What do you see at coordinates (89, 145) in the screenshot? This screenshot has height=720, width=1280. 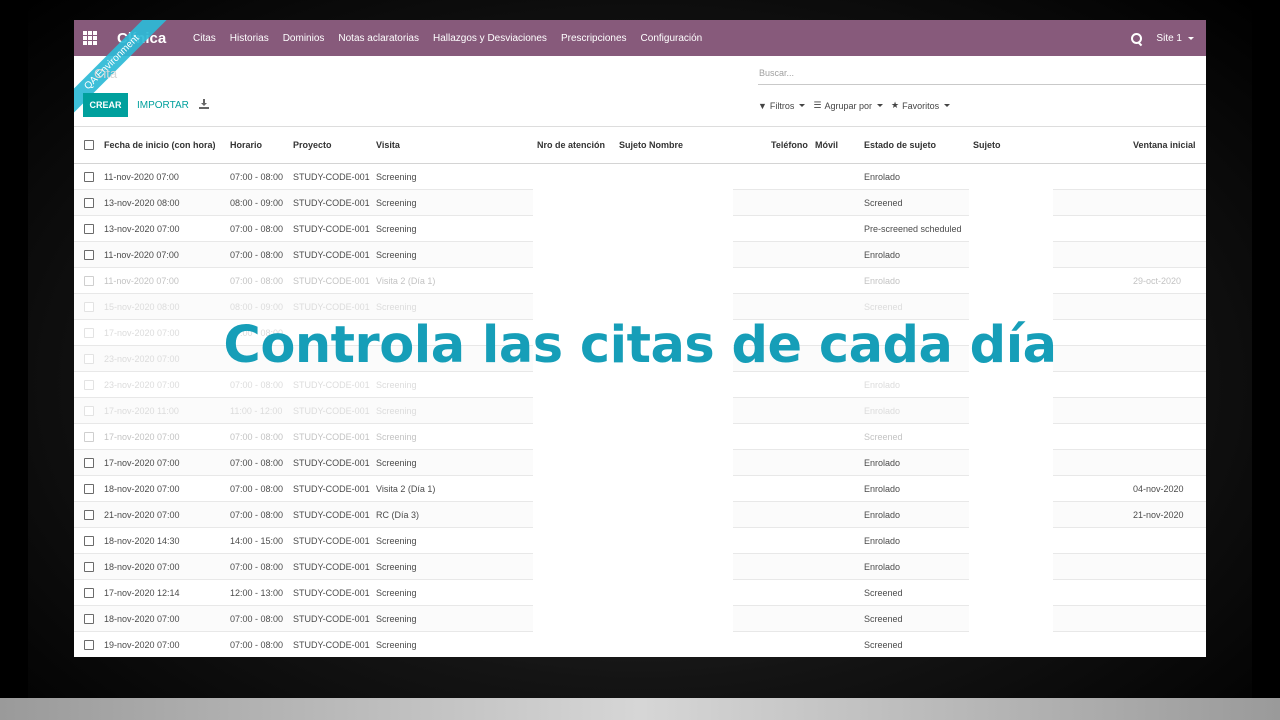 I see `select-all-checkbox` at bounding box center [89, 145].